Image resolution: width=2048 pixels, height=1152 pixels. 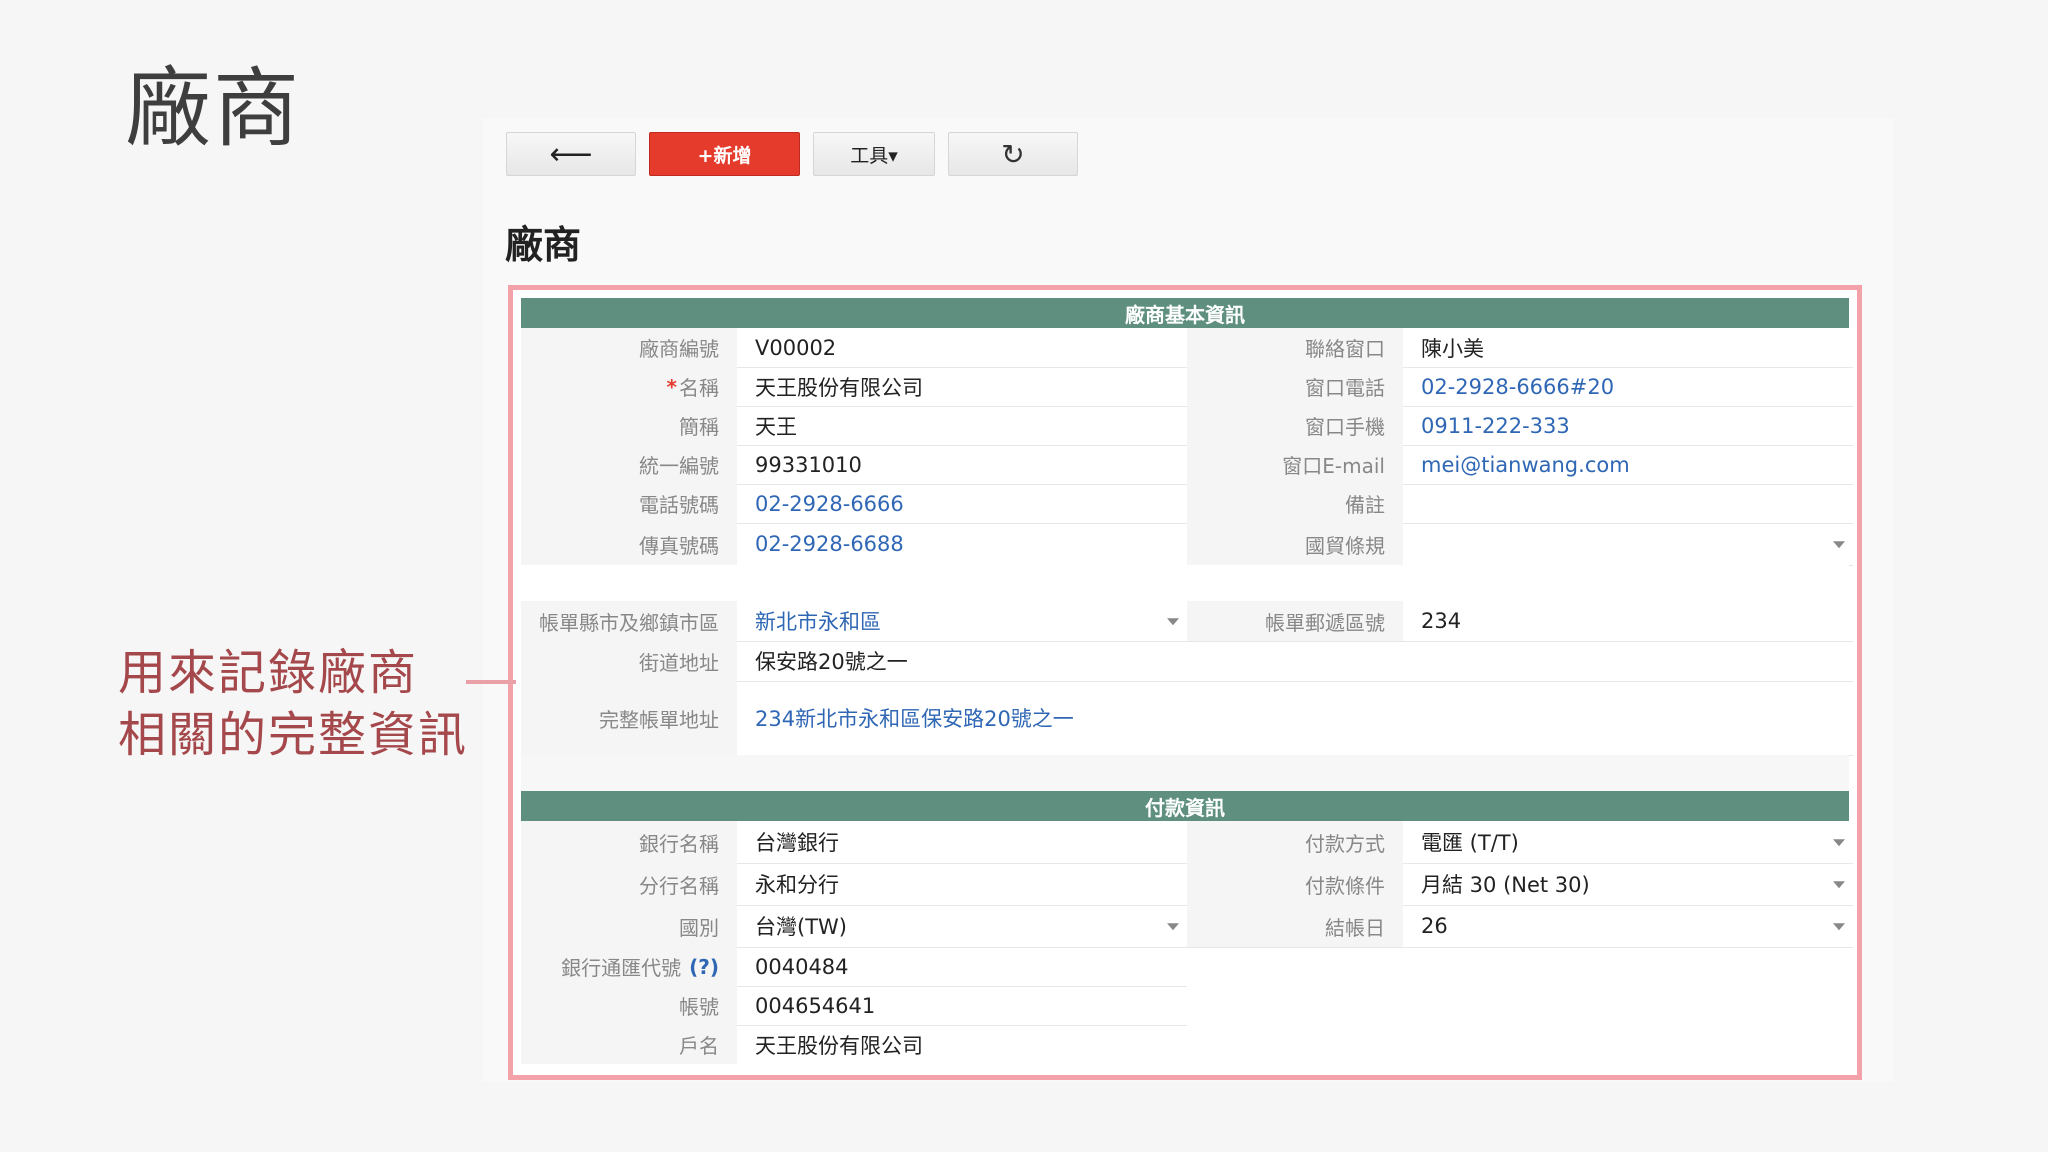 I want to click on closing-day-value: 26, so click(x=1434, y=926).